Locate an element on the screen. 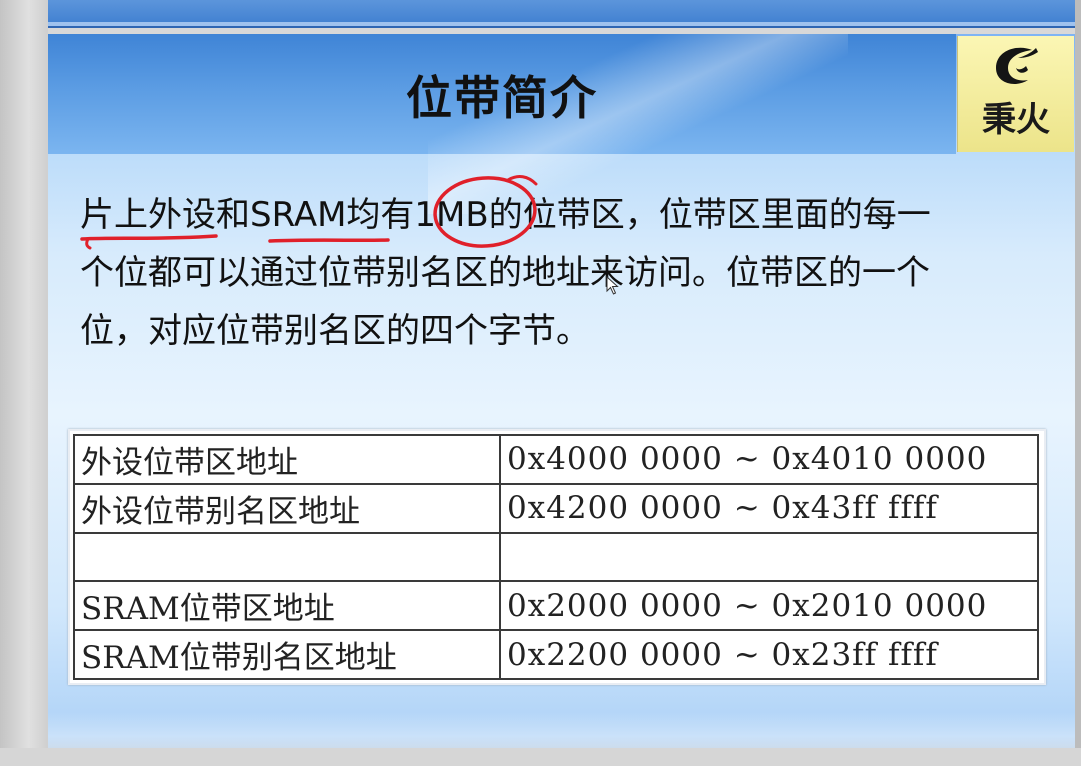 This screenshot has height=766, width=1081. table-row: 外设位带区地址 0x4000 0000 ~ 0x4010 0000 is located at coordinates (556, 459).